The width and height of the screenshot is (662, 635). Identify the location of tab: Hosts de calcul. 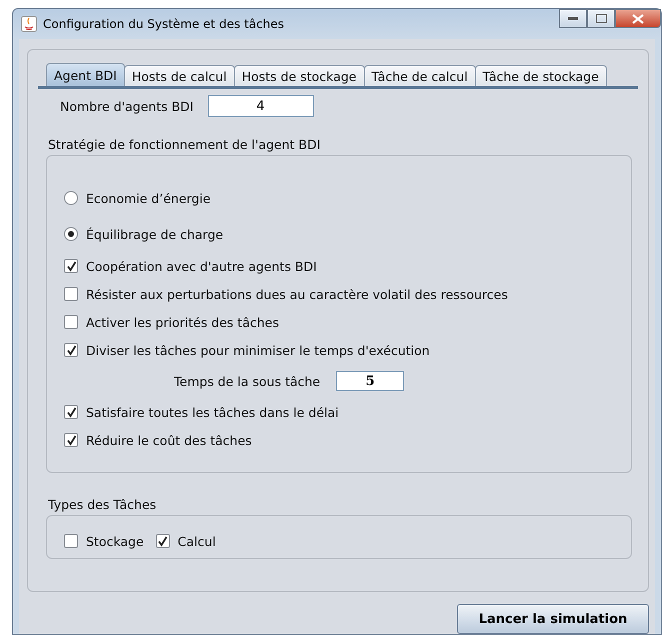
(179, 75).